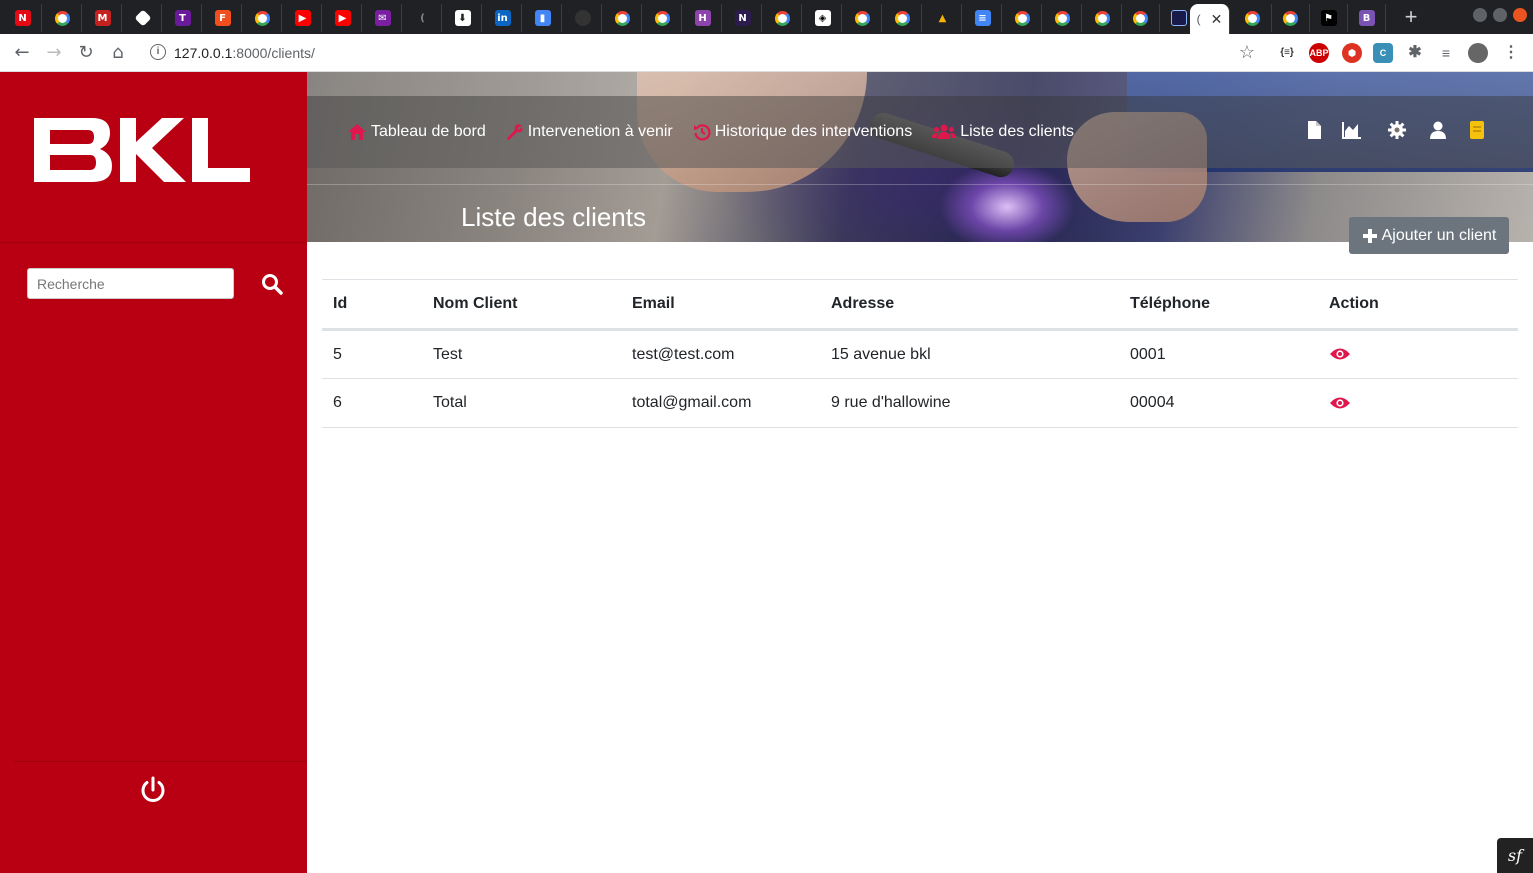 This screenshot has height=873, width=1533. What do you see at coordinates (1415, 53) in the screenshot?
I see `puzzle-icon: ✱` at bounding box center [1415, 53].